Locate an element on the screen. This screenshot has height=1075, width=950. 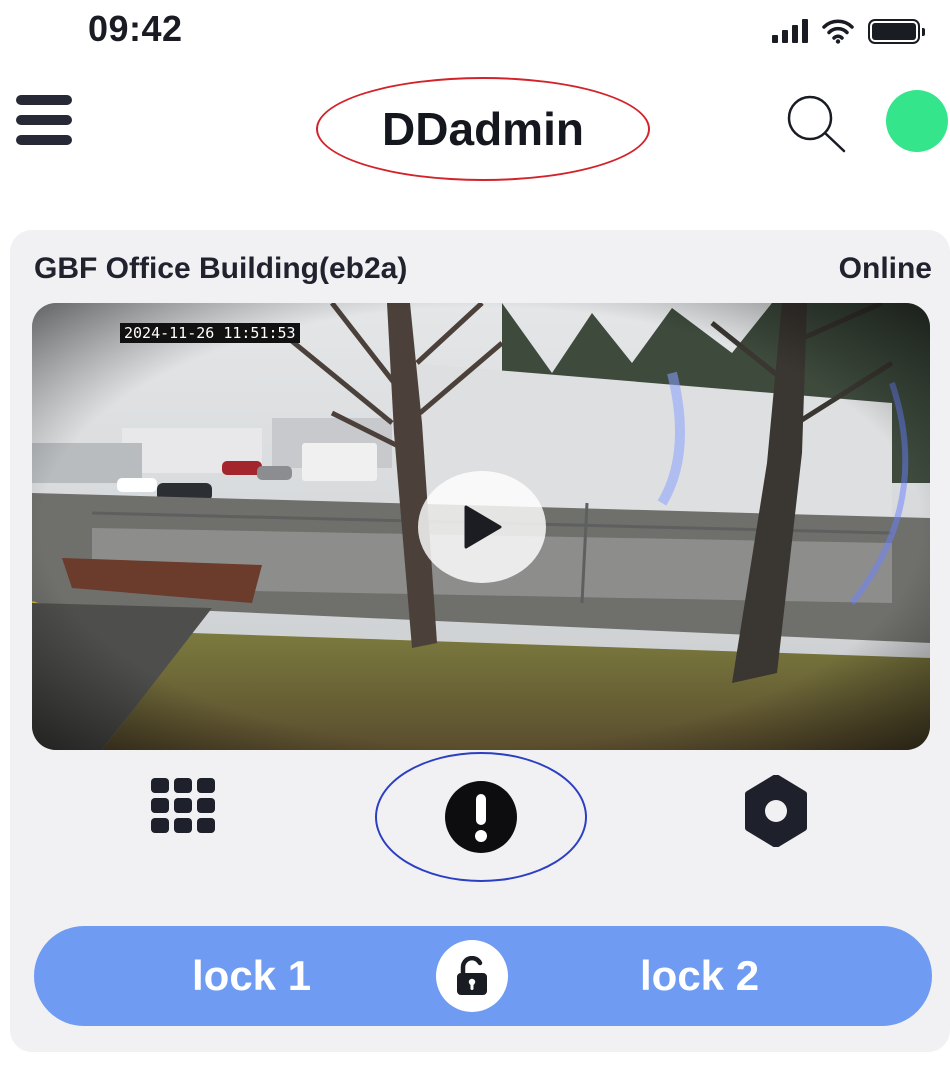
status-icons is located at coordinates (848, 31).